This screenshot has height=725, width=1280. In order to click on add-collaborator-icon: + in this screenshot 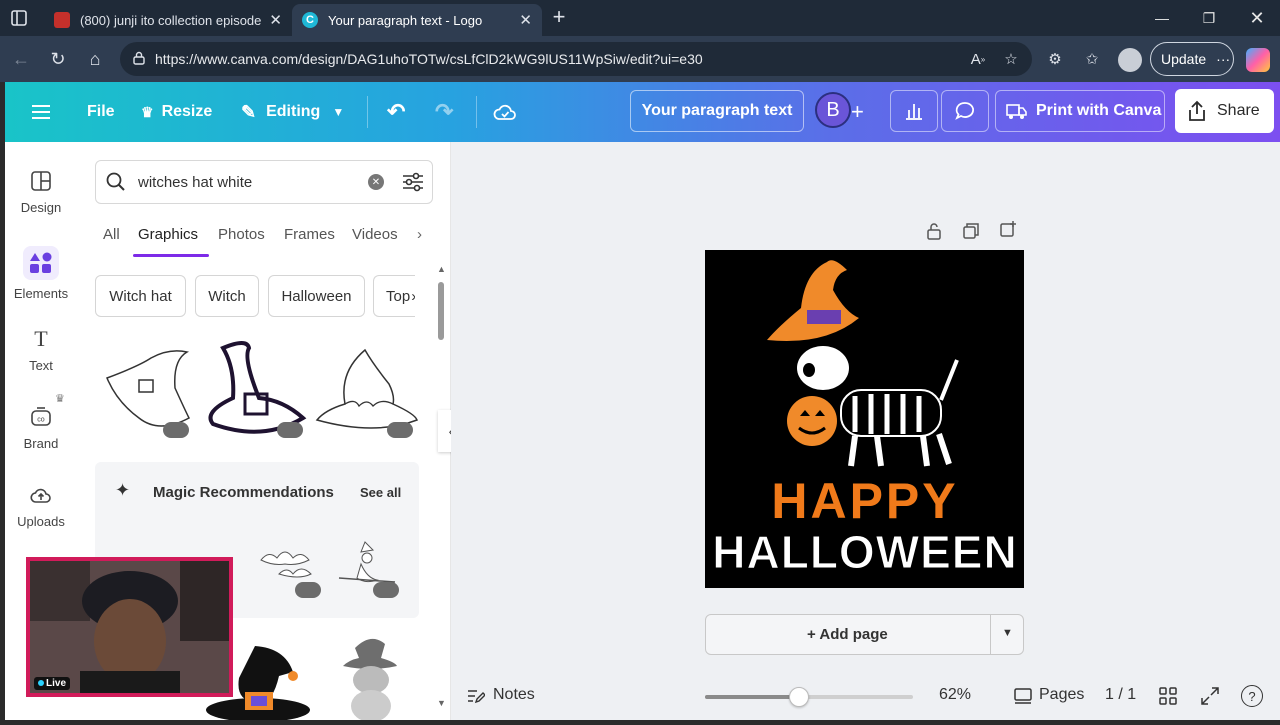, I will do `click(857, 112)`.